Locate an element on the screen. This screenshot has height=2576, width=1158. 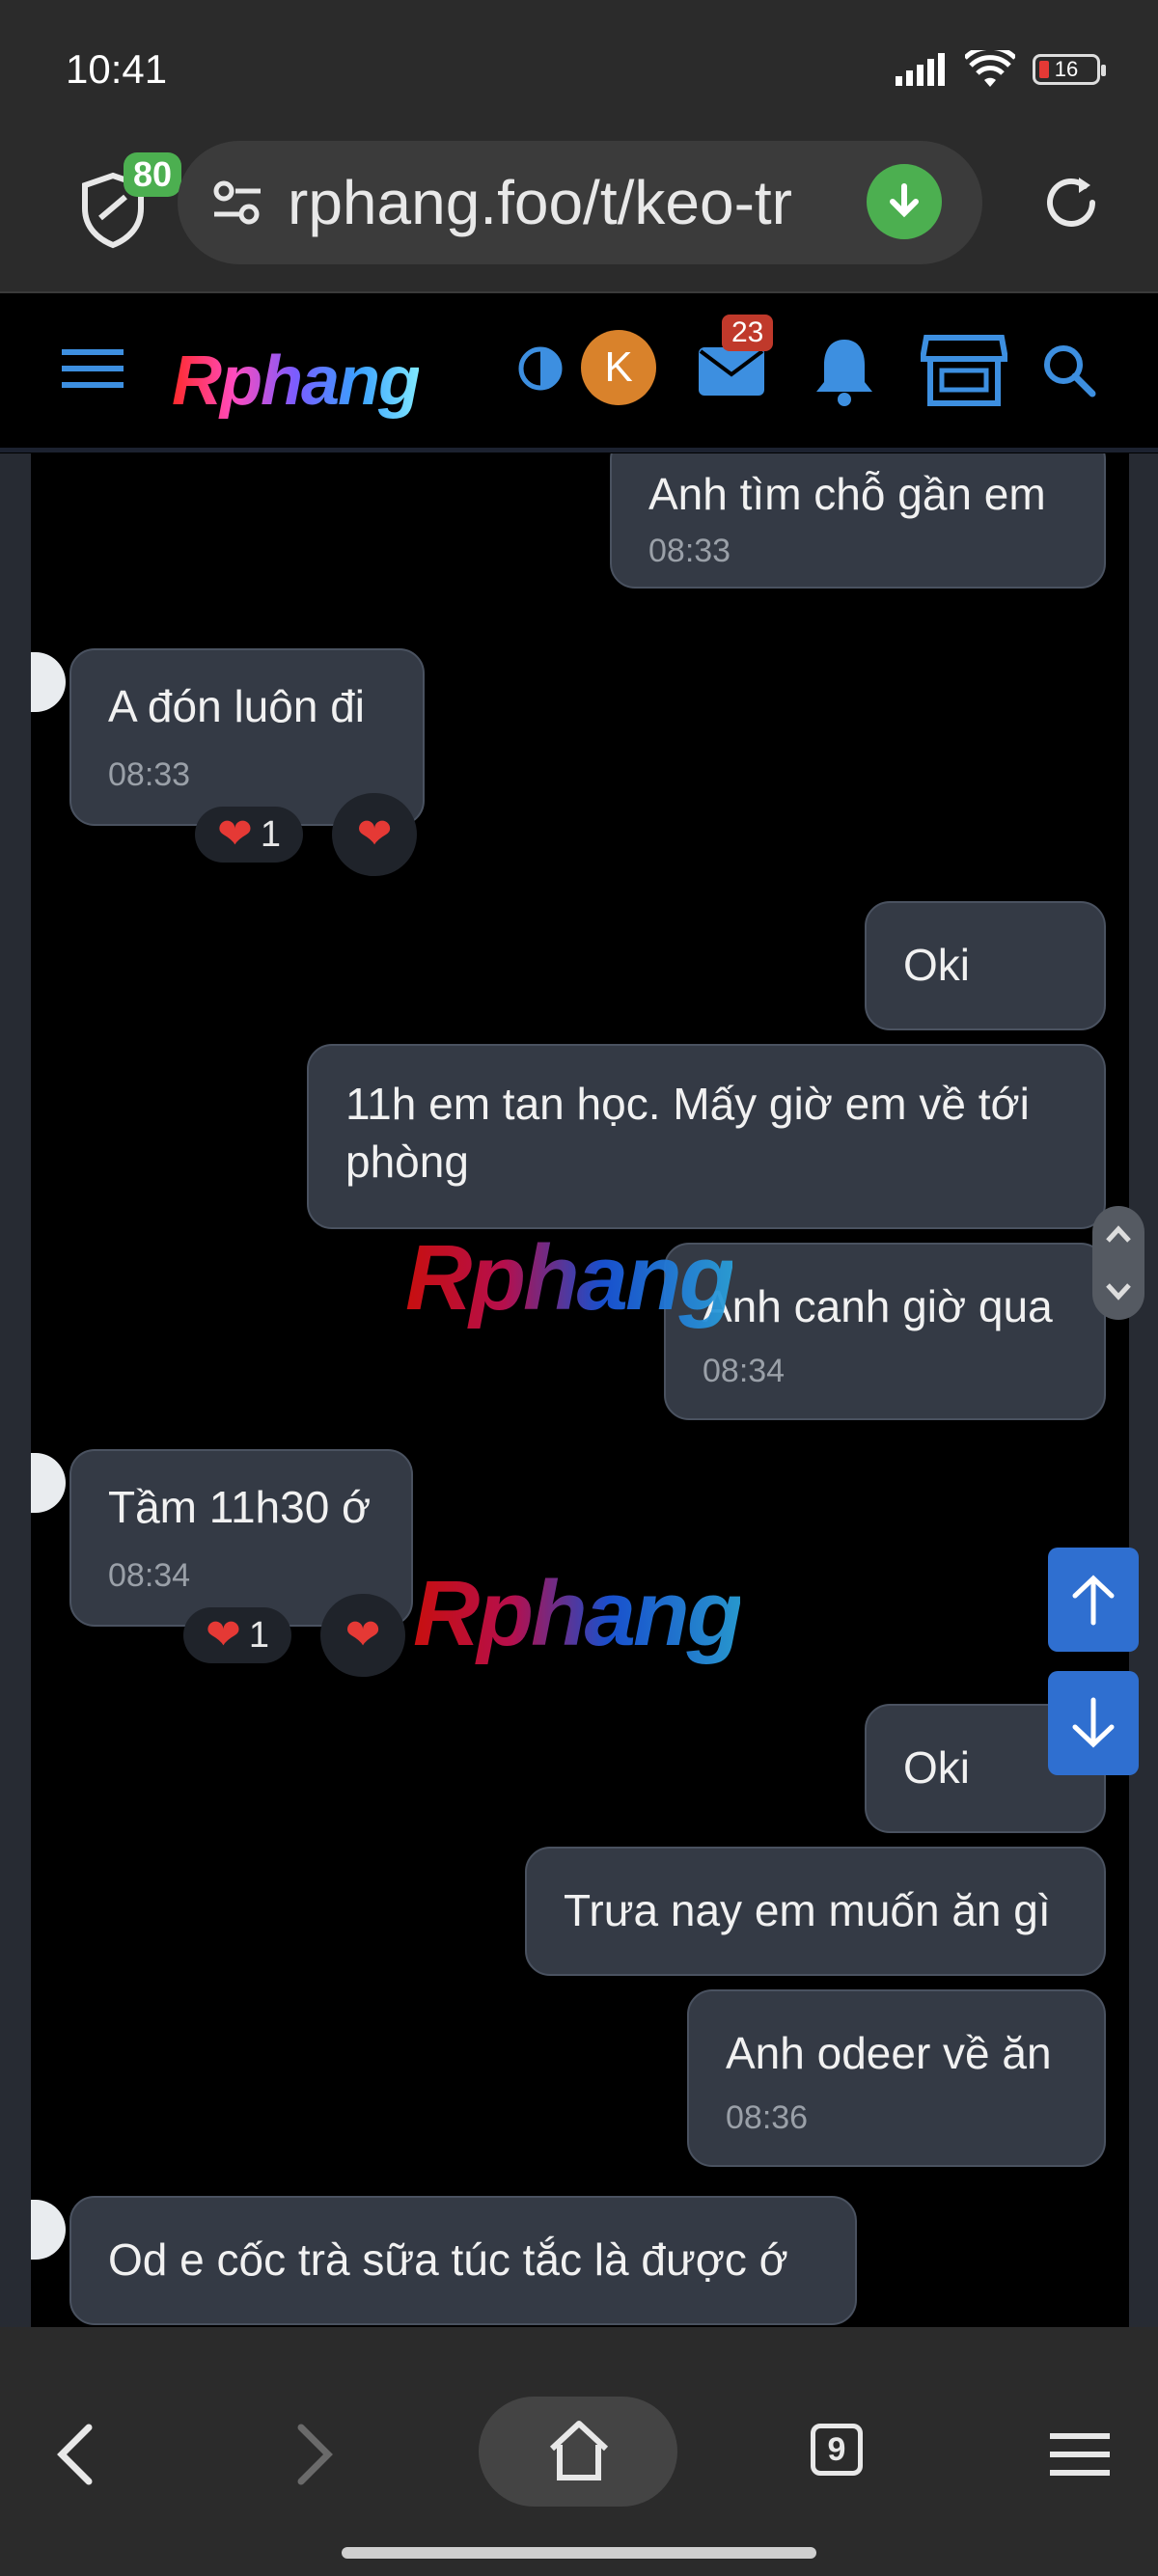
status-bar: 10:41 16 is located at coordinates (579, 67).